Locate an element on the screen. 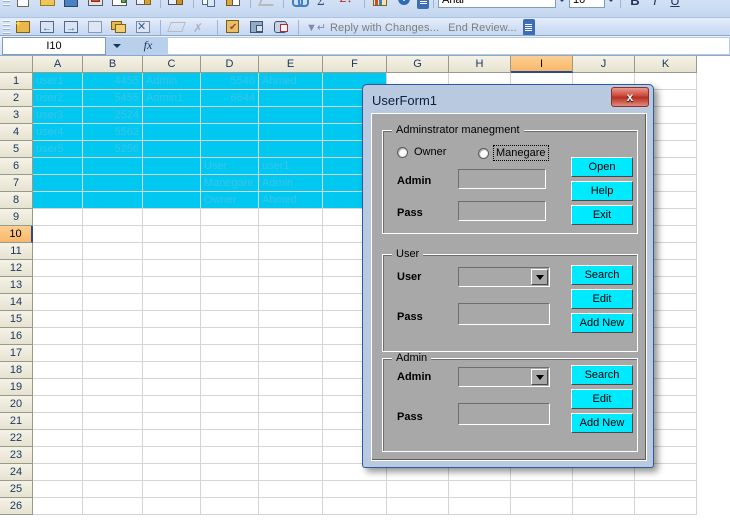 The width and height of the screenshot is (730, 520). cell-B10 is located at coordinates (113, 234).